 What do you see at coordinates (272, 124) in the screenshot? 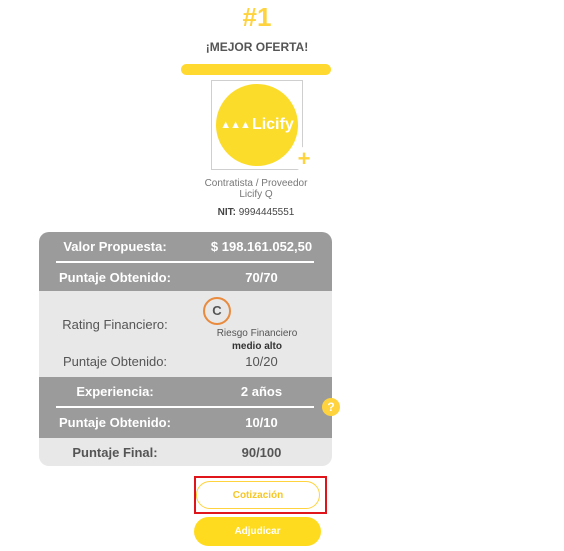
I see `logo-brand-text: Licify` at bounding box center [272, 124].